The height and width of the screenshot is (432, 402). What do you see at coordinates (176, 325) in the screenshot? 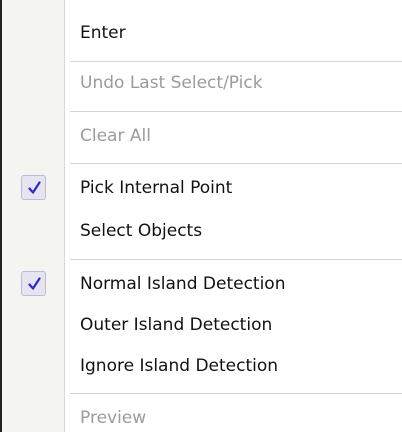
I see `menu-item-label: Outer Island Detection` at bounding box center [176, 325].